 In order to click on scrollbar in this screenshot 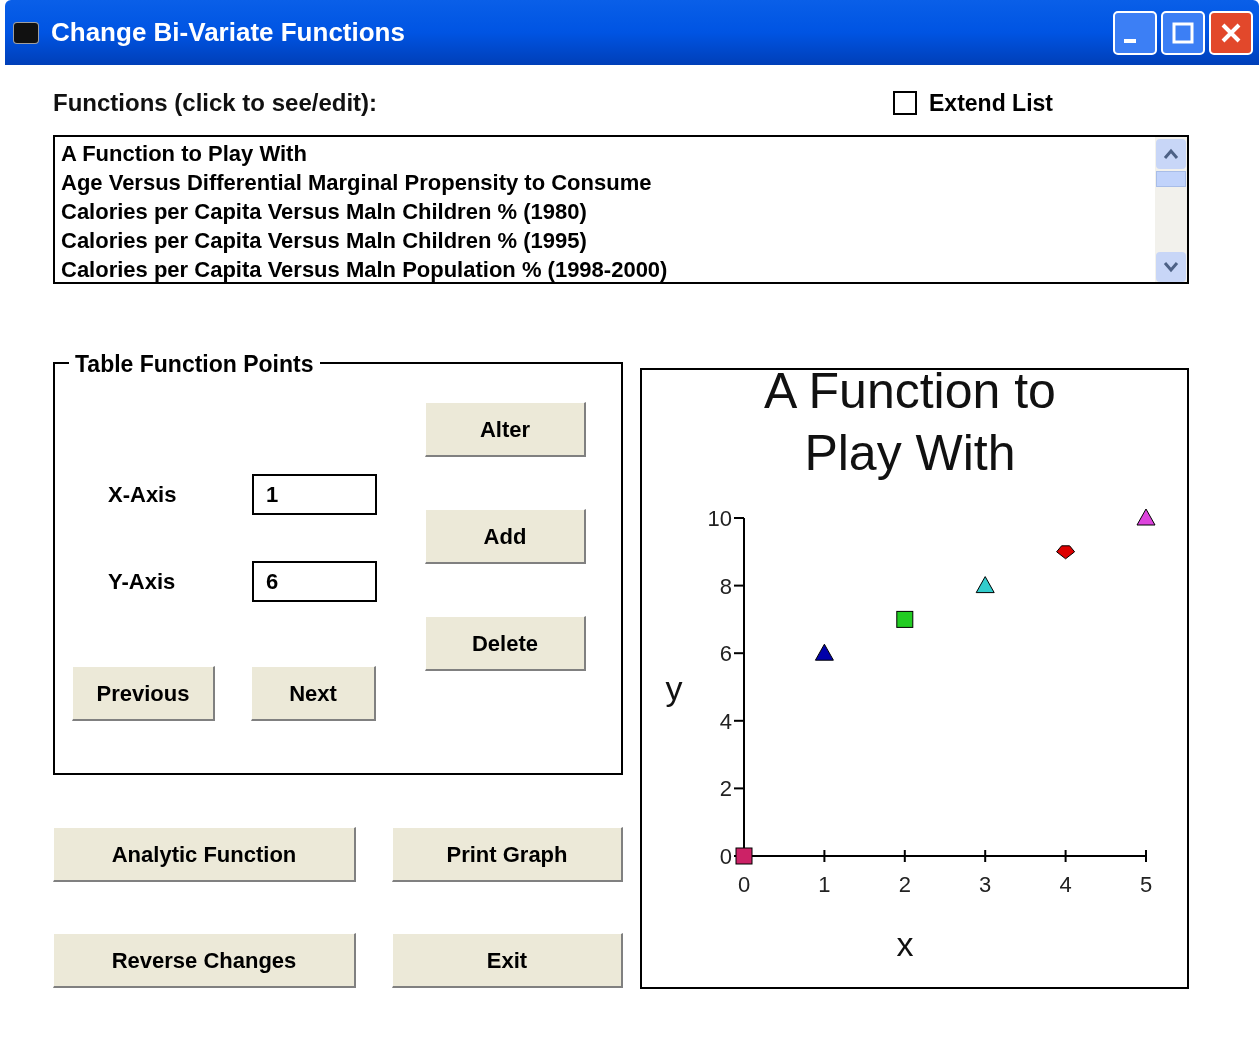, I will do `click(1171, 209)`.